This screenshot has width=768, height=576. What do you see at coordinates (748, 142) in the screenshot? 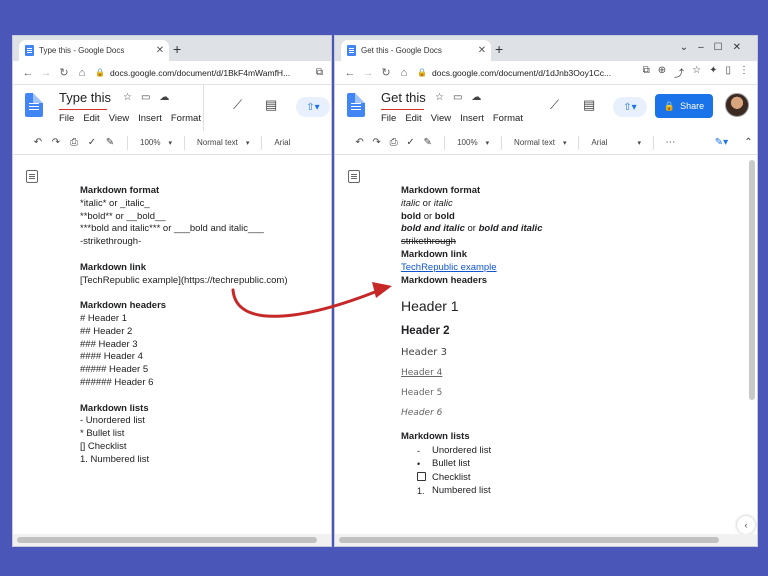
I see `collapse-menus-icon: ⌃` at bounding box center [748, 142].